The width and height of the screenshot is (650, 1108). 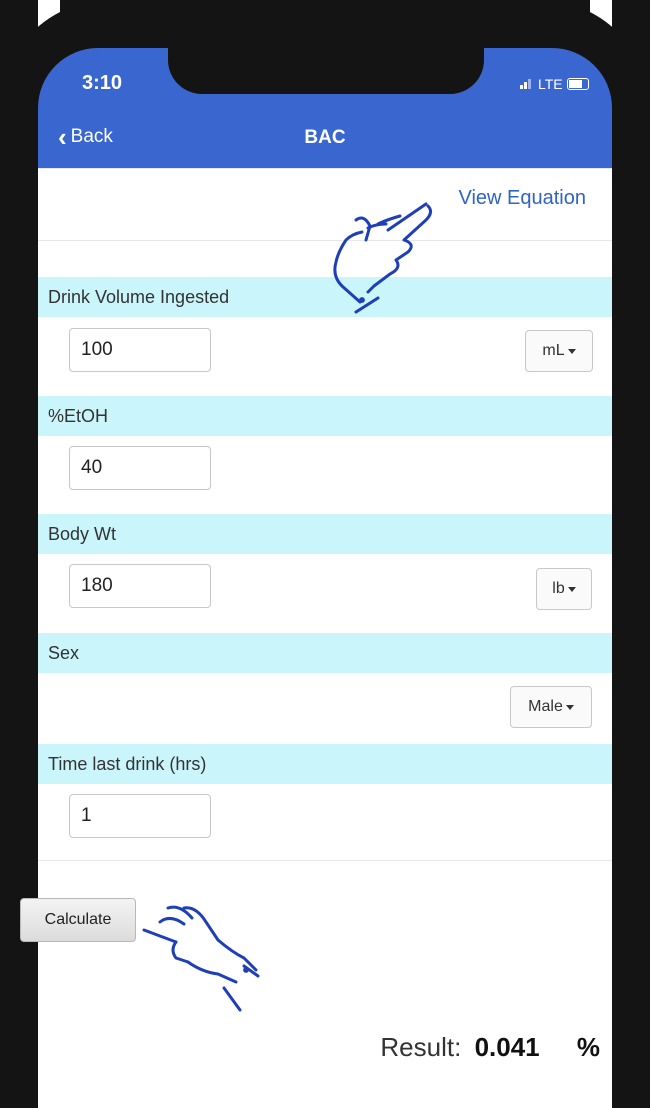 I want to click on volume-unit-dropdown: mL, so click(x=559, y=351).